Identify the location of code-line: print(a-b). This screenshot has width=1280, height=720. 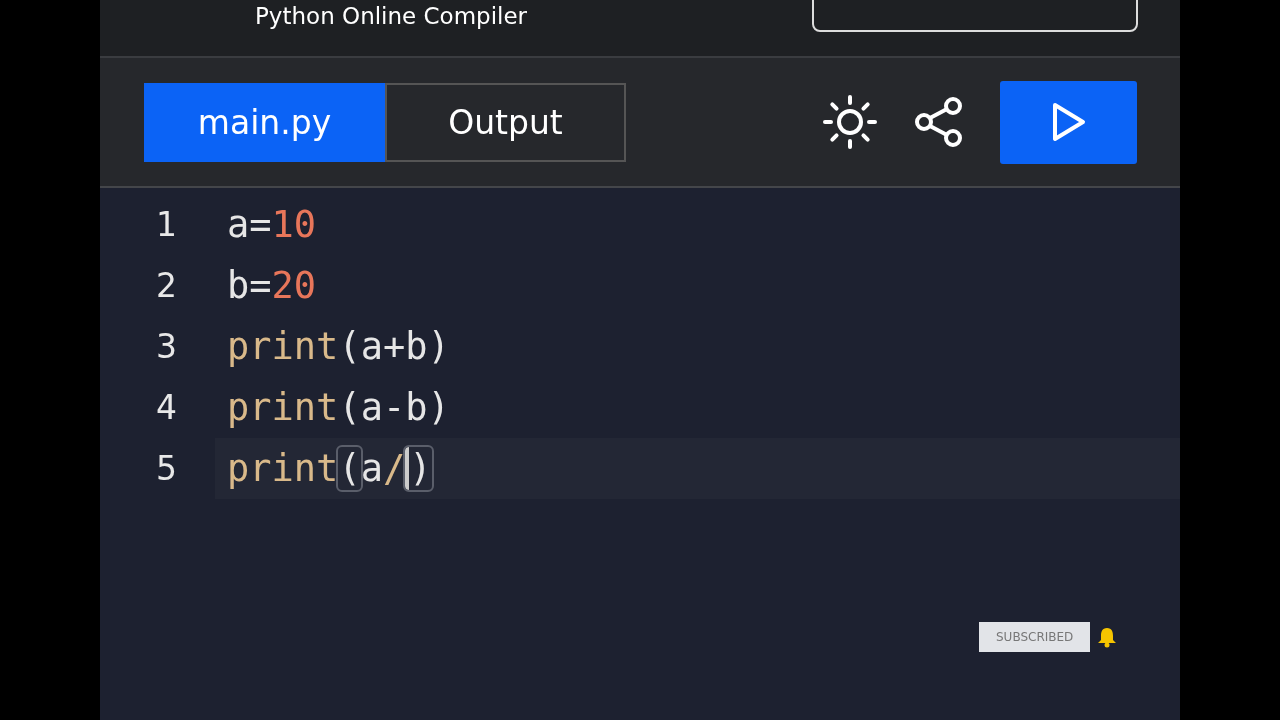
(338, 407).